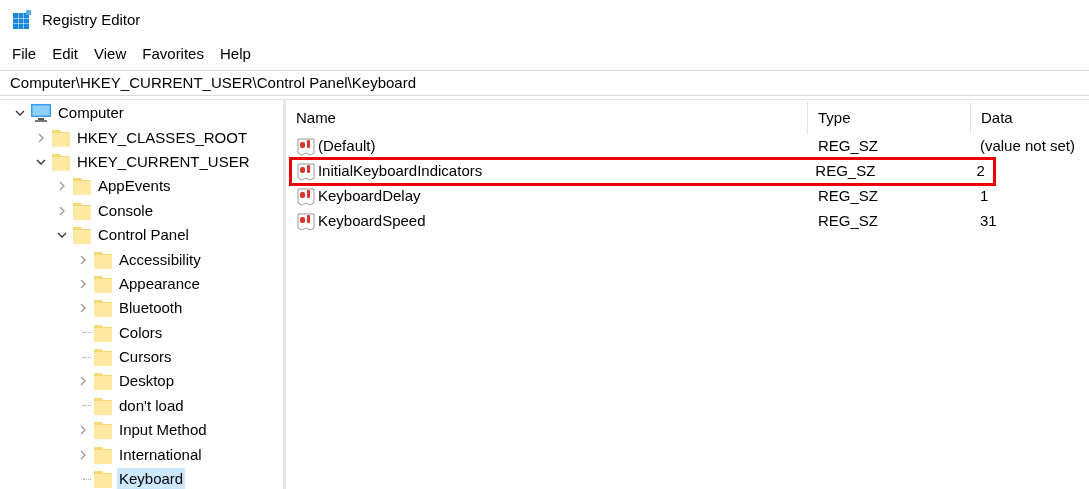 This screenshot has width=1089, height=489. Describe the element at coordinates (687, 196) in the screenshot. I see `value-row: KeyboardDelay REG_SZ 1` at that location.